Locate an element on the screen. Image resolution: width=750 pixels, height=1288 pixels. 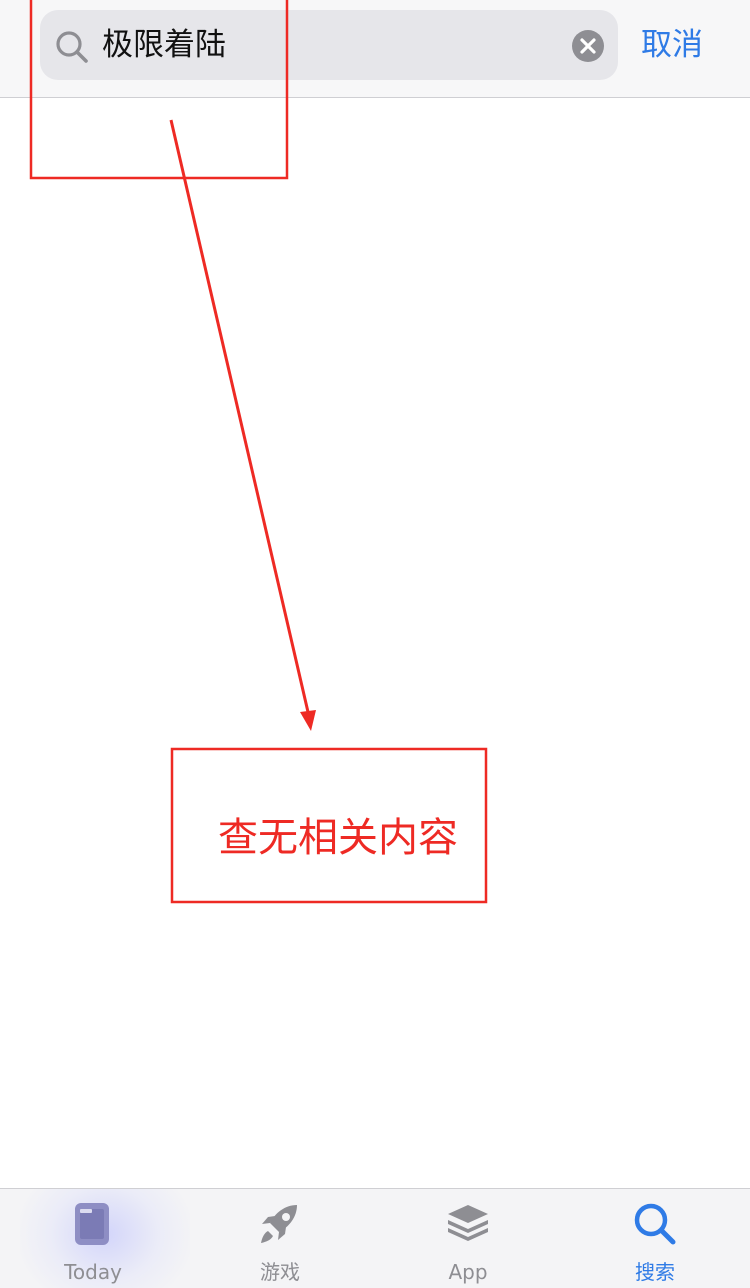
search-header: 极限着陆 取消 is located at coordinates (375, 49).